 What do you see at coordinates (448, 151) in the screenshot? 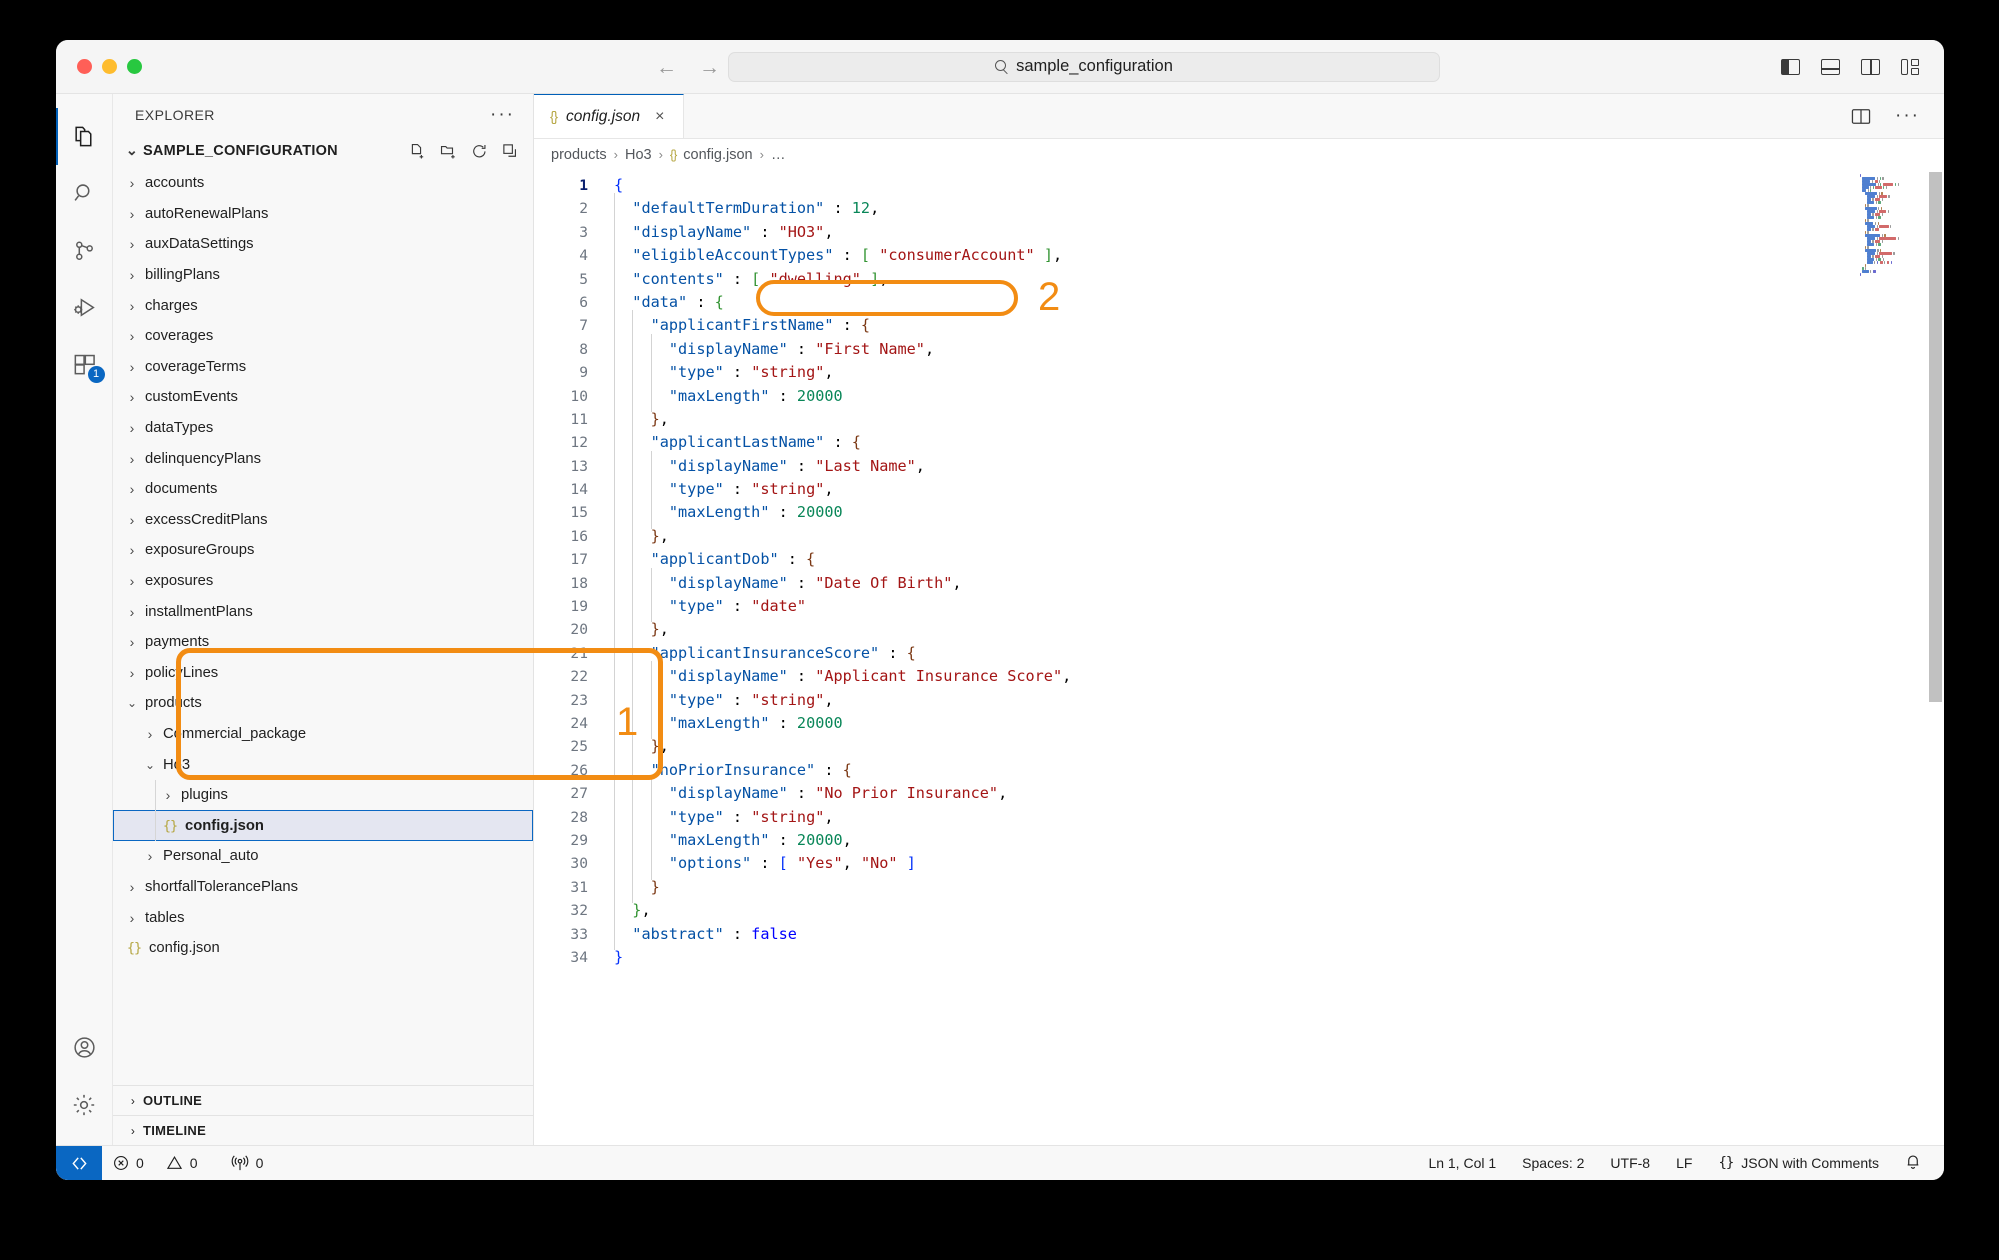
I see `new-folder-icon` at bounding box center [448, 151].